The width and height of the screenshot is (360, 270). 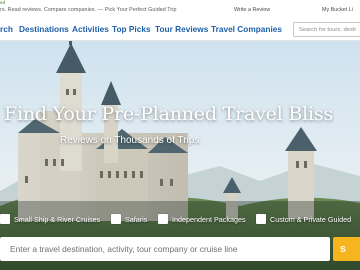 I want to click on filter-label: Small Ship & River Cruises, so click(x=57, y=219).